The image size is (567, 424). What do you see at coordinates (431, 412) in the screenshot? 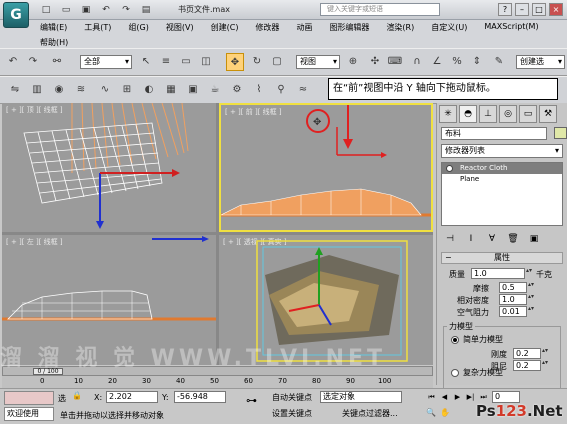
I see `zoom-icon: 🔍` at bounding box center [431, 412].